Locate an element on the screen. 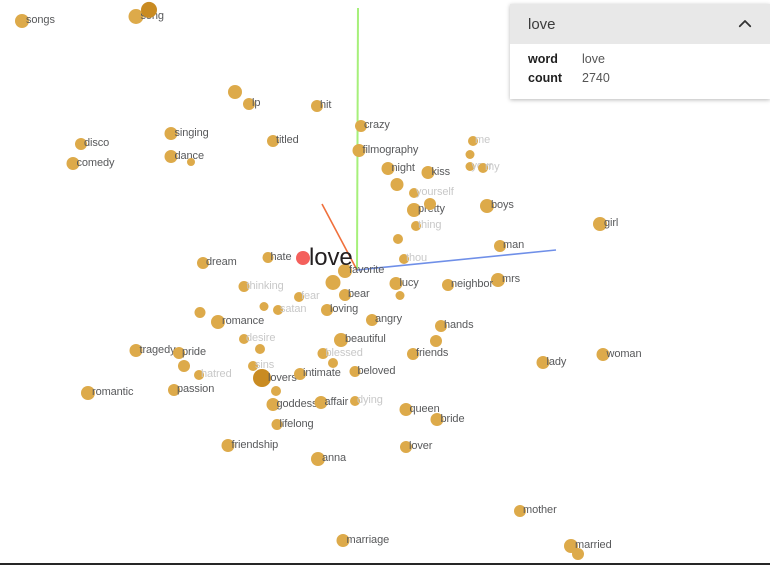 The height and width of the screenshot is (570, 770). scatter-point: lp is located at coordinates (251, 104).